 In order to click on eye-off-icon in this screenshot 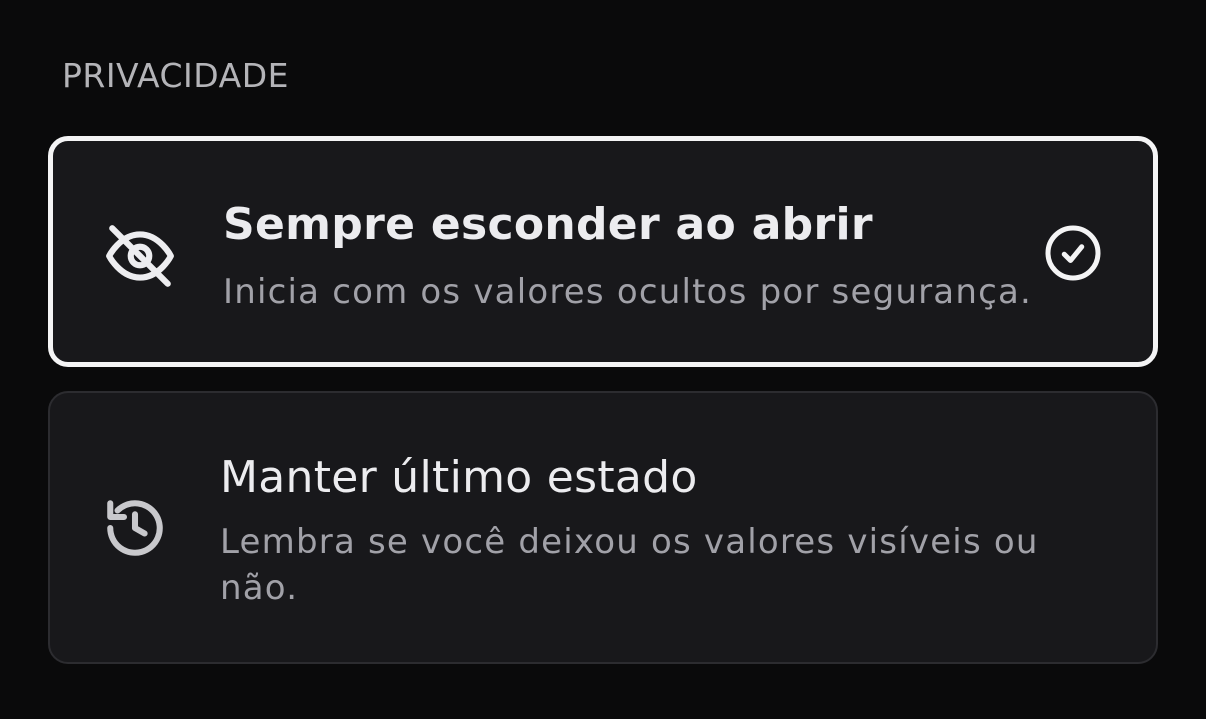, I will do `click(140, 256)`.